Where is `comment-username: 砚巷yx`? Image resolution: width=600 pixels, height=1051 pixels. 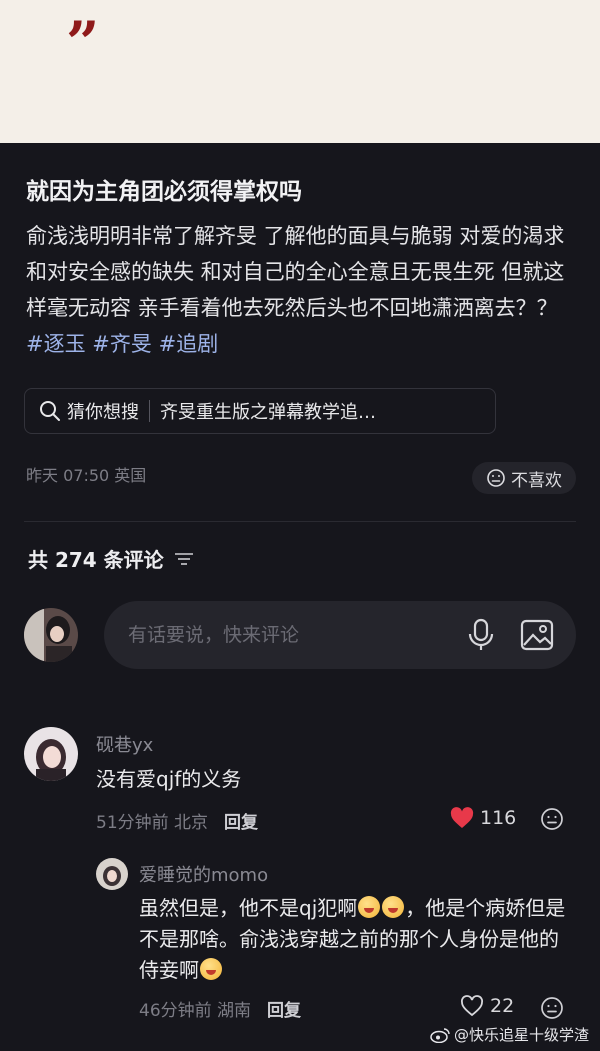 comment-username: 砚巷yx is located at coordinates (124, 744).